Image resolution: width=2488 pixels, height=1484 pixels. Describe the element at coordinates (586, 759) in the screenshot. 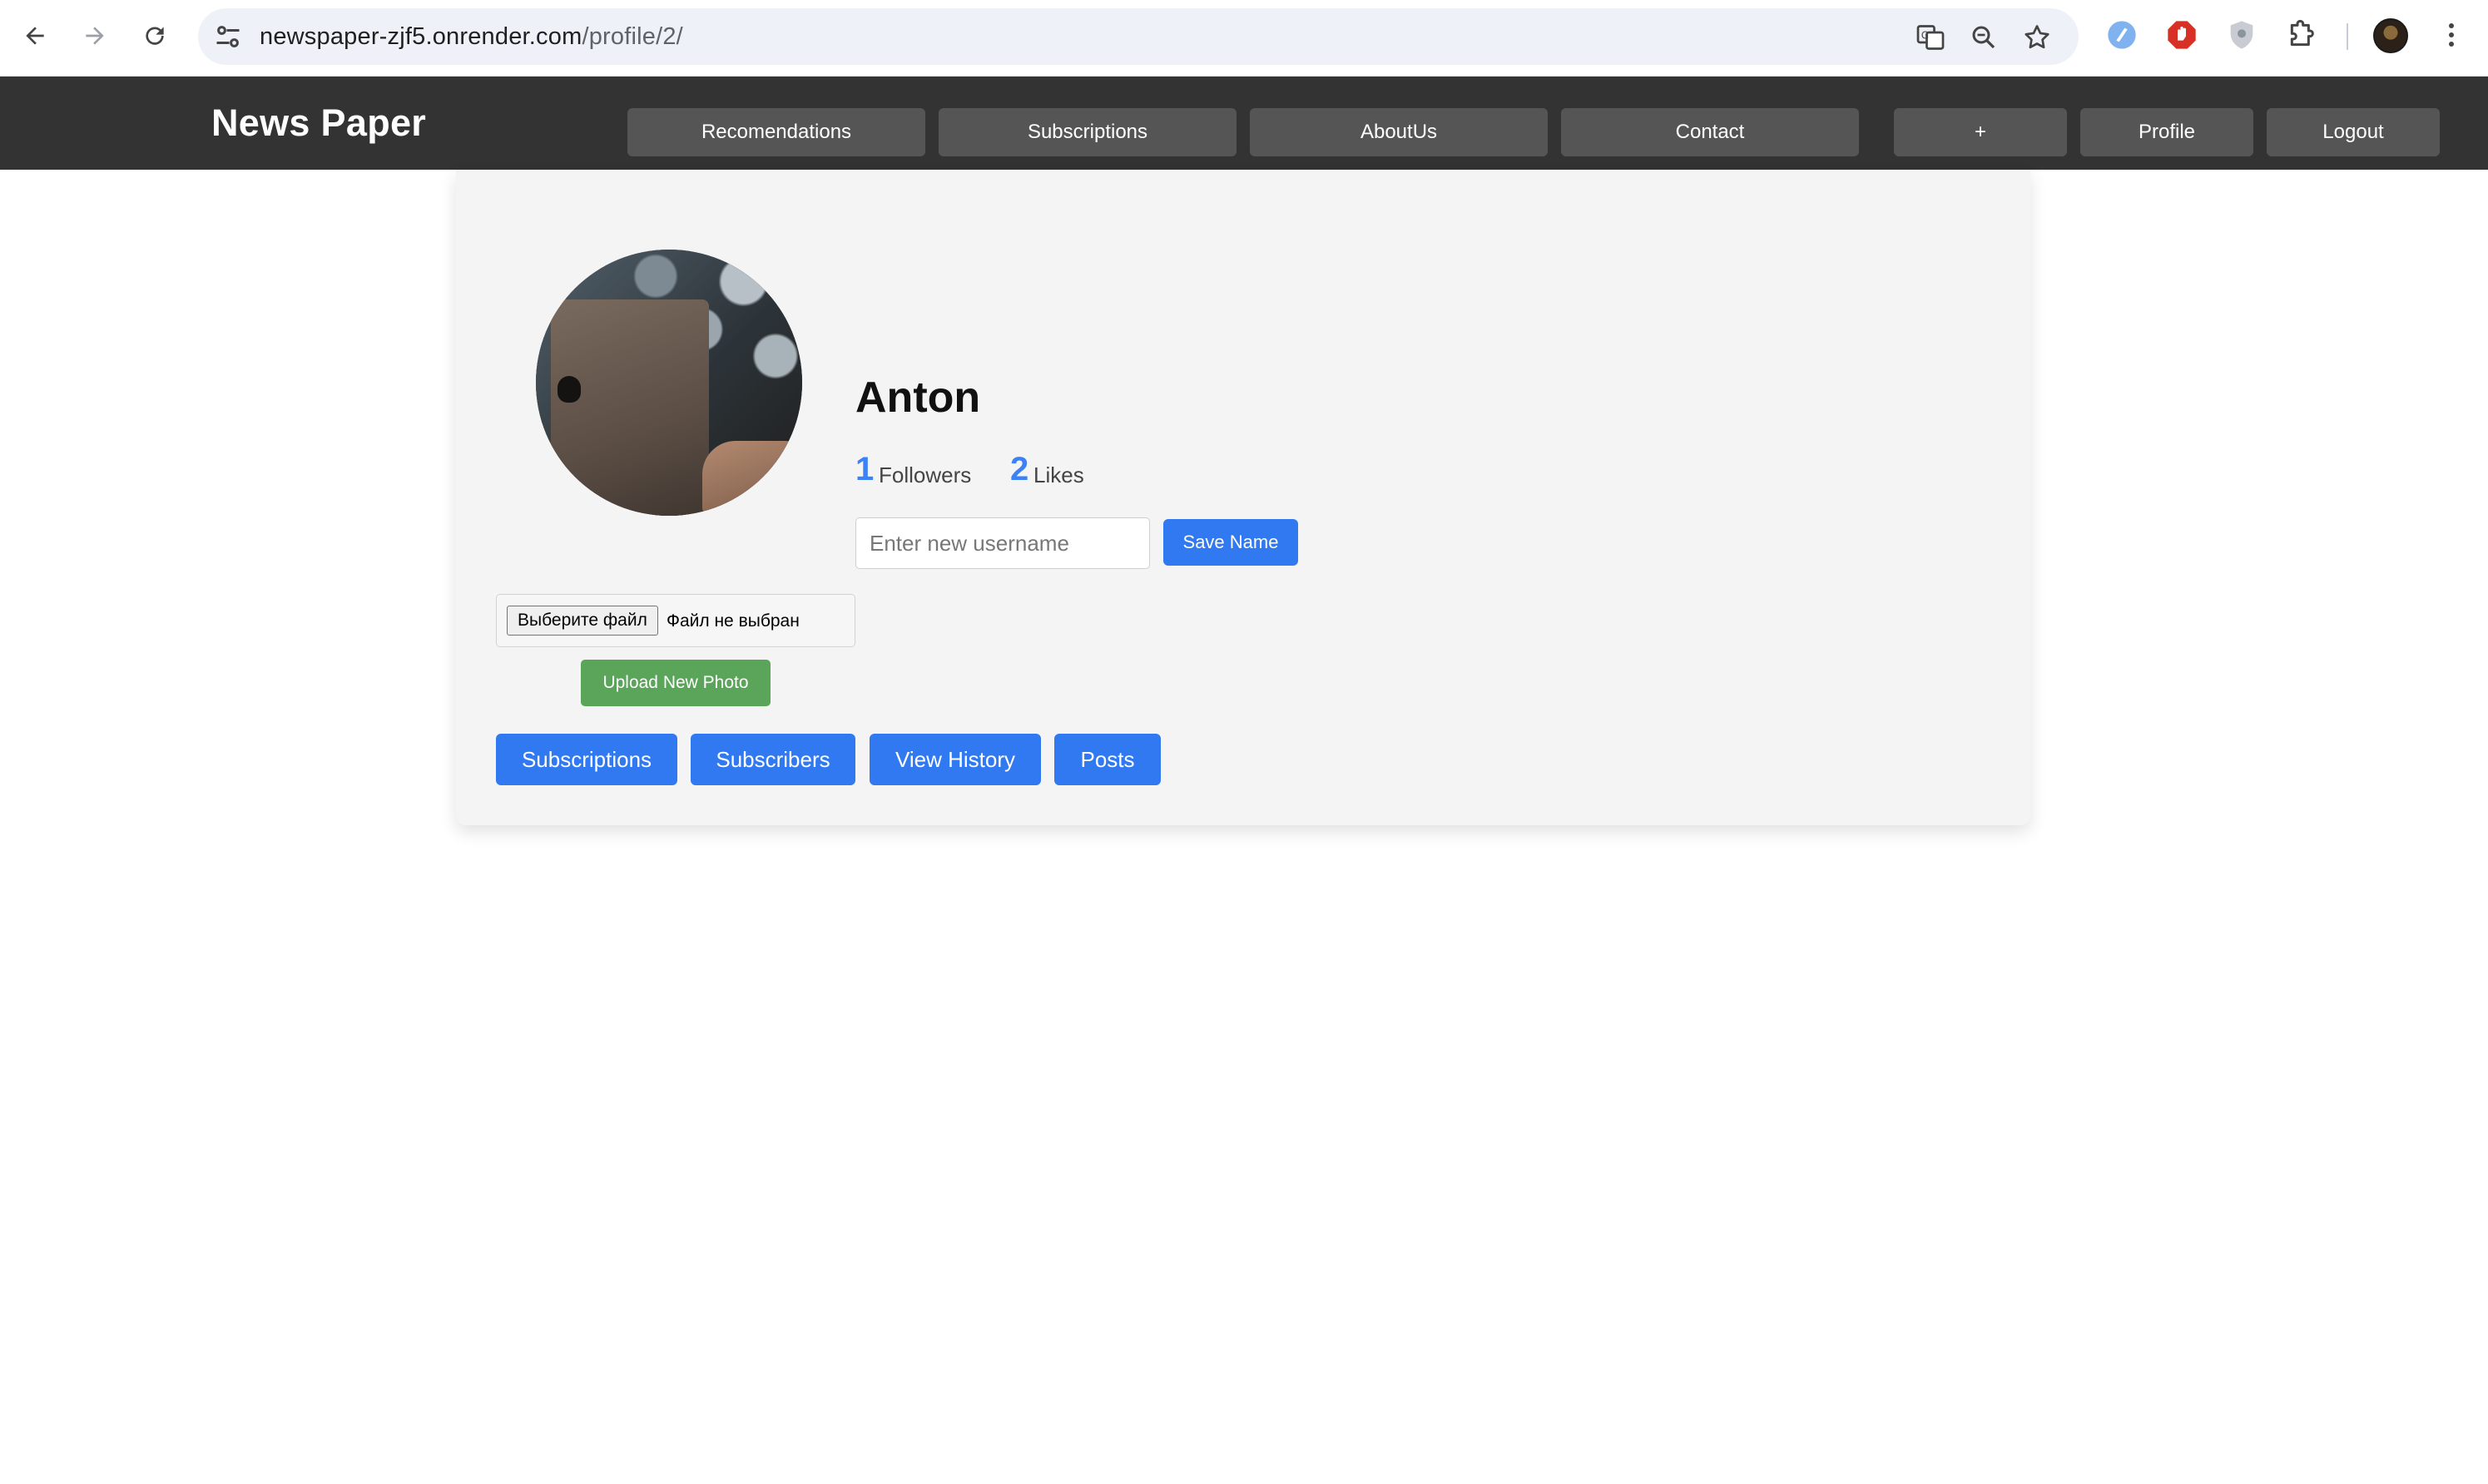

I see `tab-subscriptions-button: Subscriptions` at that location.